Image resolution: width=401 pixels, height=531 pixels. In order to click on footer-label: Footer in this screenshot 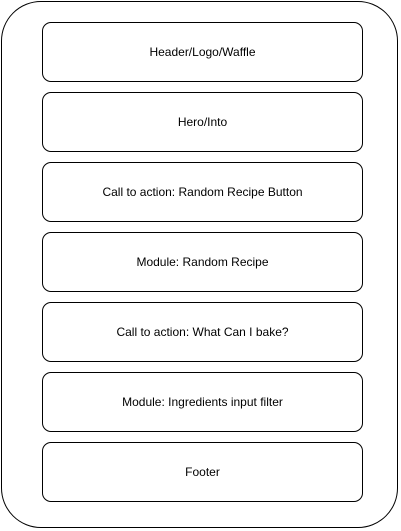, I will do `click(202, 472)`.